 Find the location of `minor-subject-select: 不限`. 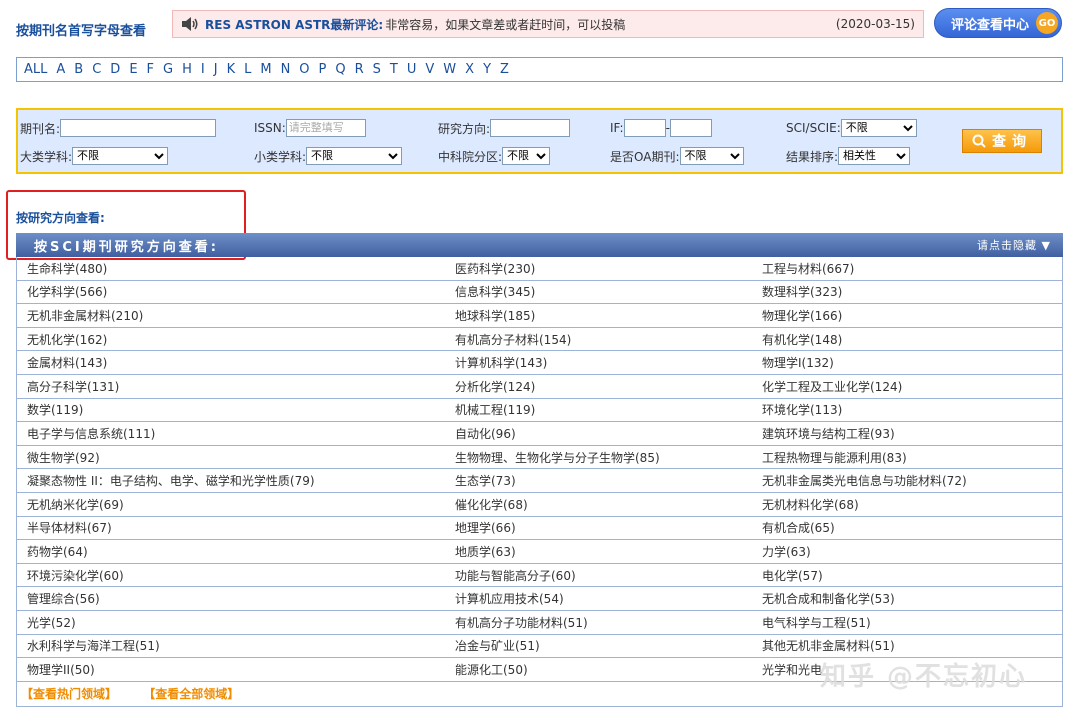

minor-subject-select: 不限 is located at coordinates (354, 156).